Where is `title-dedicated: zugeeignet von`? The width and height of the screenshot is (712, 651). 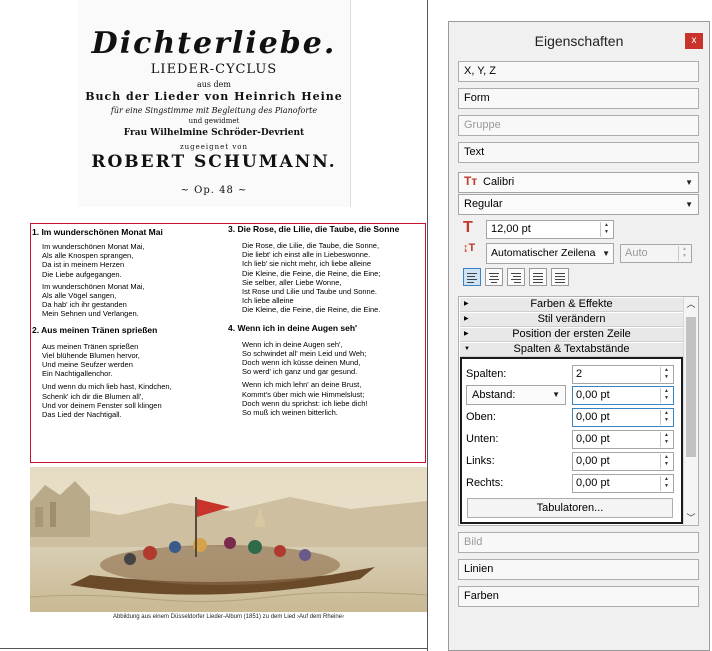
title-dedicated: zugeeignet von is located at coordinates (214, 147).